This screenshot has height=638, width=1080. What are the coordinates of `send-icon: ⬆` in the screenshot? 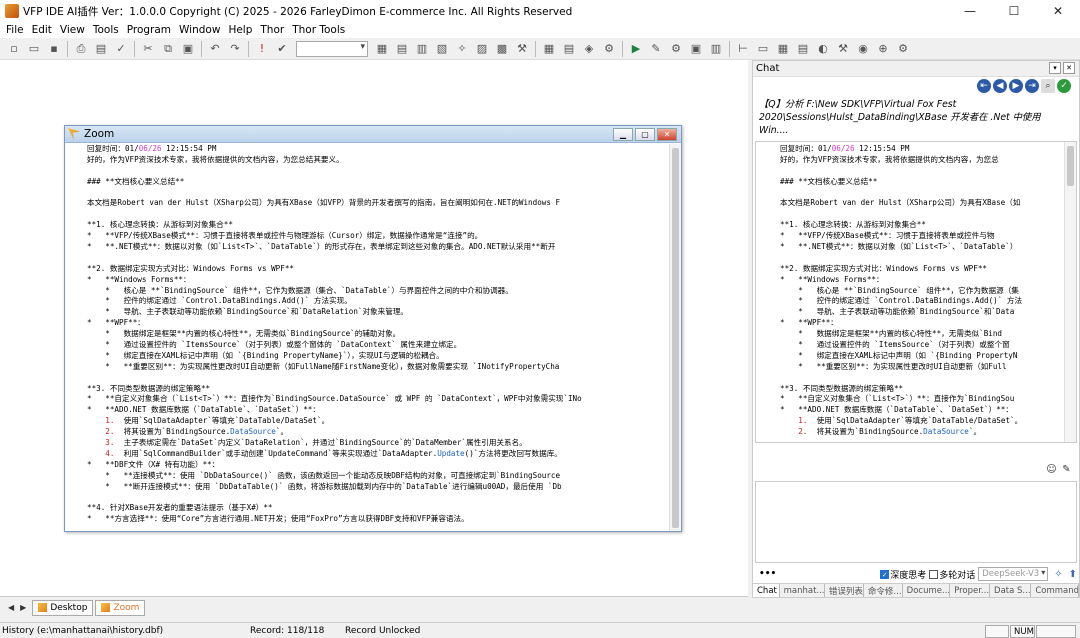 It's located at (1073, 574).